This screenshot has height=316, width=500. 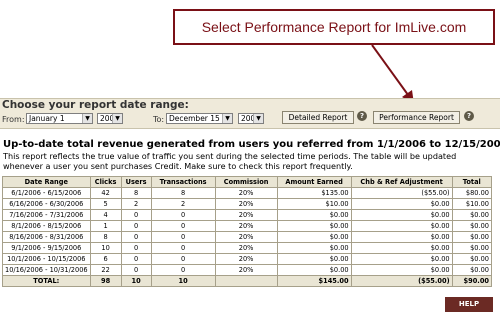 What do you see at coordinates (183, 193) in the screenshot?
I see `cell-transactions: 8` at bounding box center [183, 193].